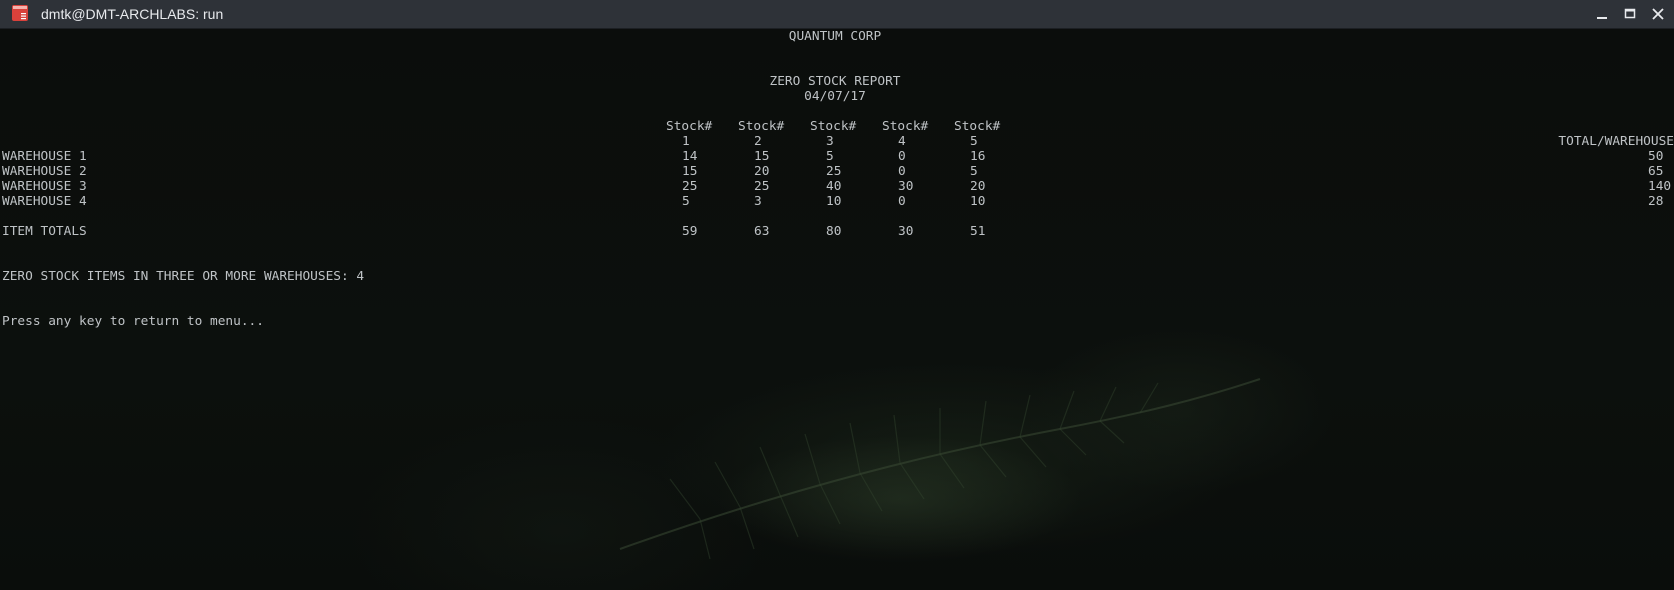 The width and height of the screenshot is (1674, 590). I want to click on warehouse-total: 50, so click(1656, 156).